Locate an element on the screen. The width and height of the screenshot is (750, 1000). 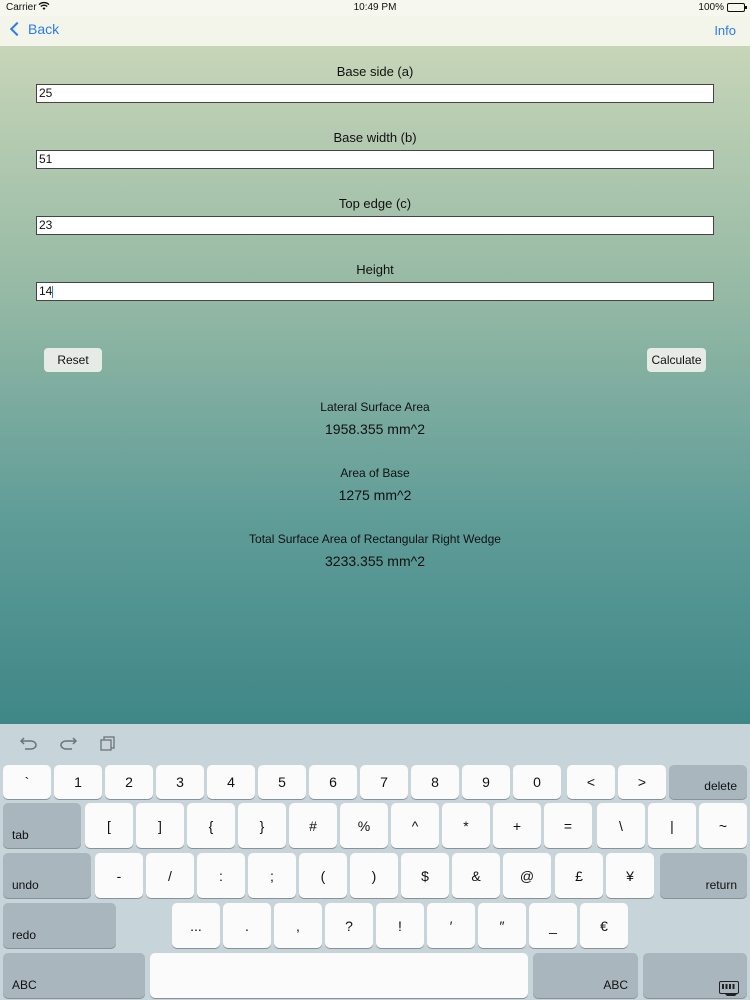
top-edge-label: Top edge (c) is located at coordinates (375, 203).